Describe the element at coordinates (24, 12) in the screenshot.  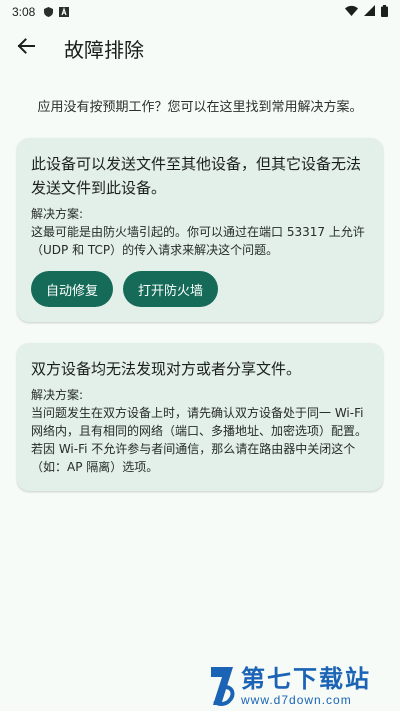
I see `status-time: 3:08` at that location.